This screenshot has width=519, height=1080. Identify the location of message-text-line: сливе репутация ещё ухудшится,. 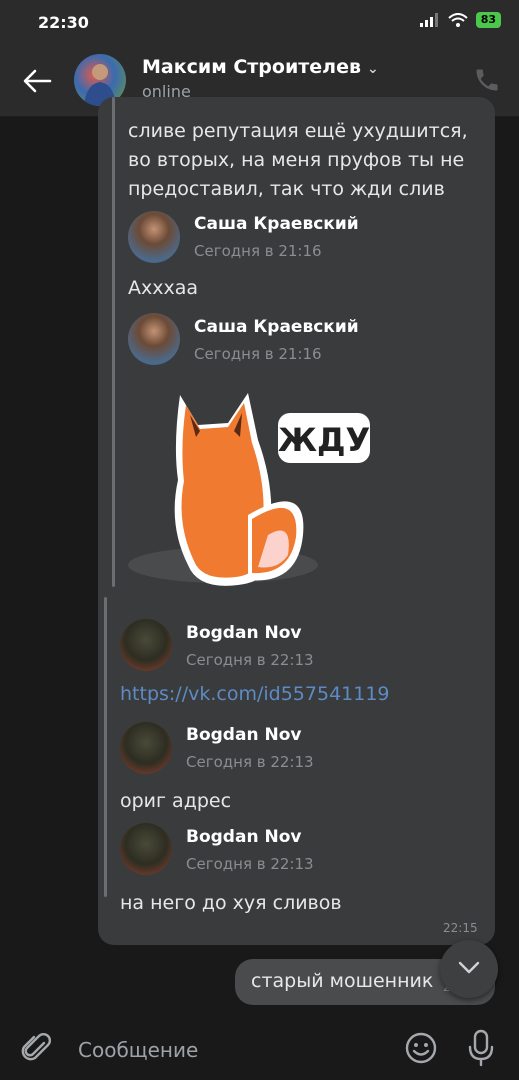
(298, 131).